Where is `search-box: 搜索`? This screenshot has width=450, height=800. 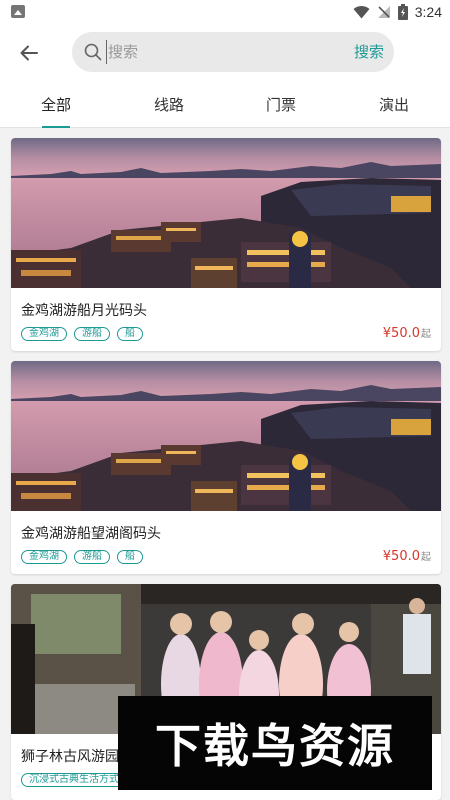 search-box: 搜索 is located at coordinates (233, 52).